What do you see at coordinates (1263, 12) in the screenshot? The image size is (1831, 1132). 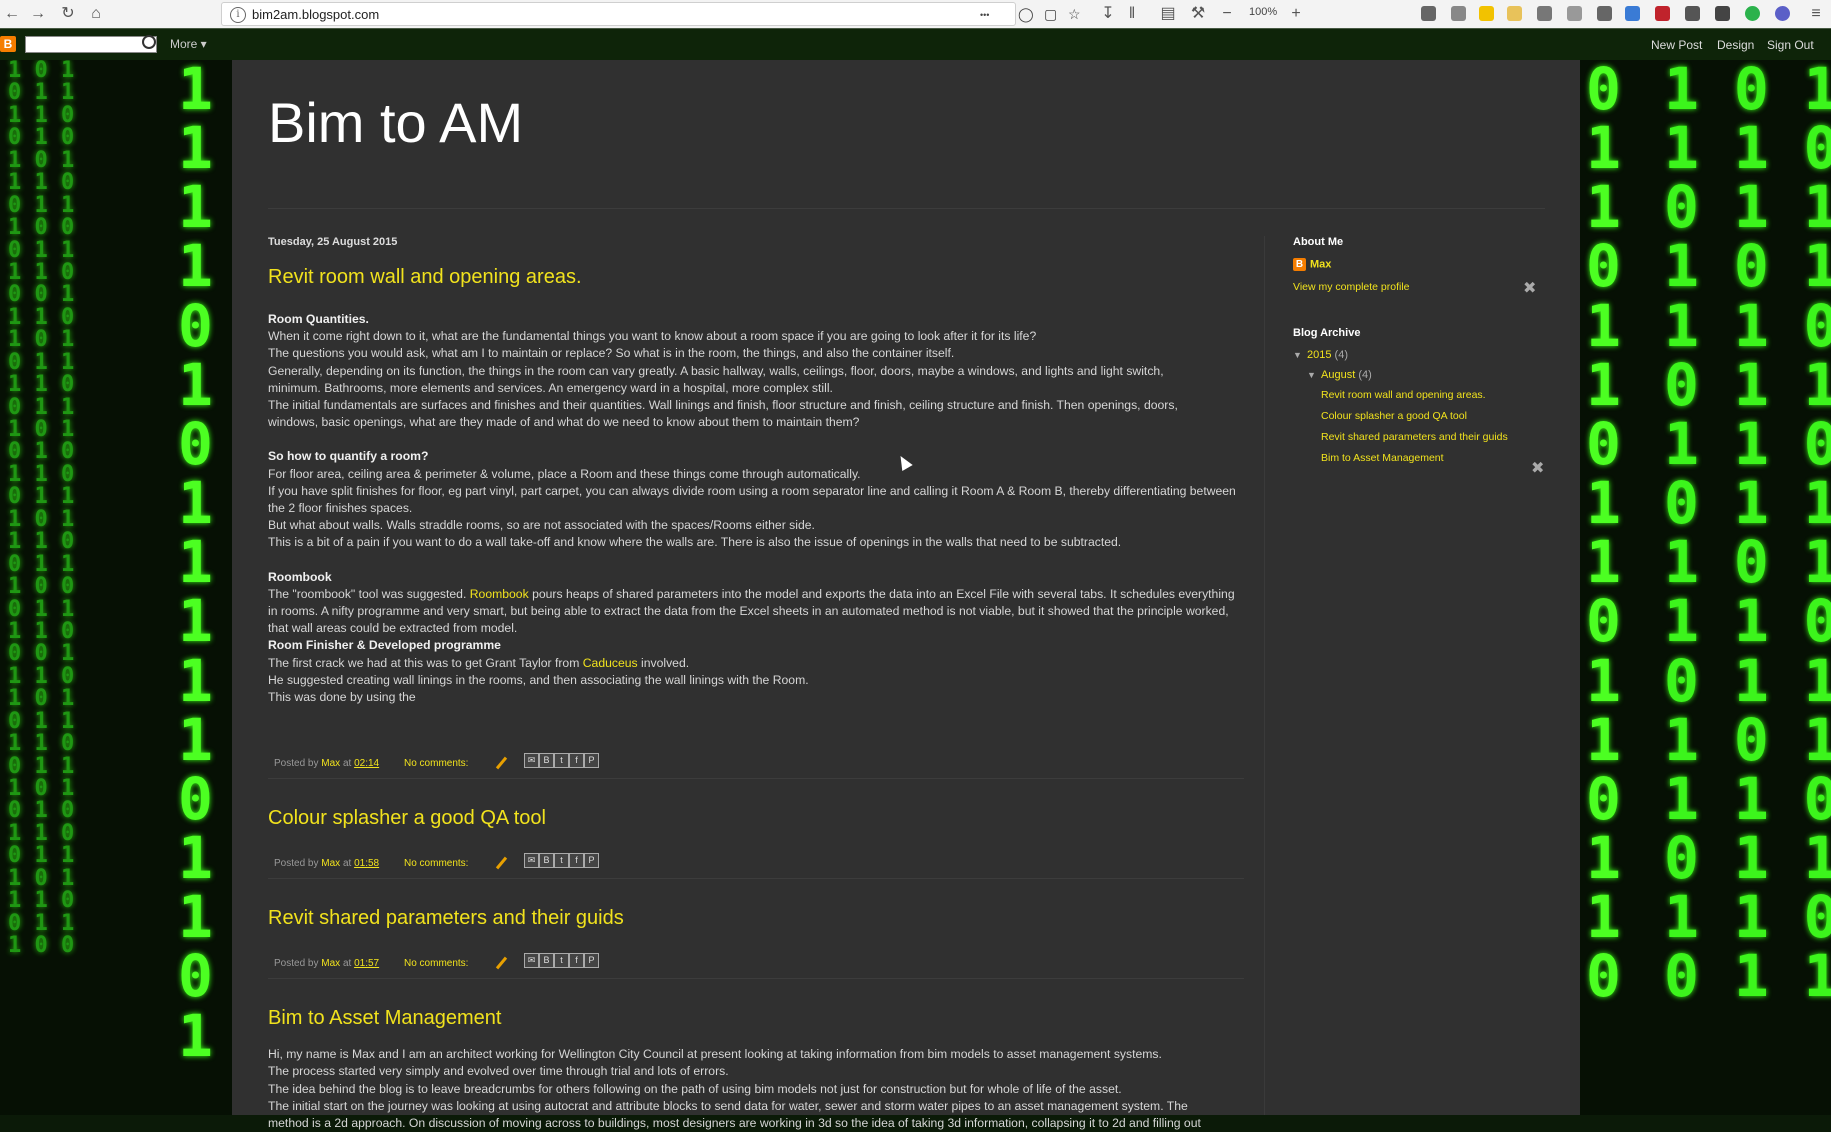 I see `zoom-level: 100%` at bounding box center [1263, 12].